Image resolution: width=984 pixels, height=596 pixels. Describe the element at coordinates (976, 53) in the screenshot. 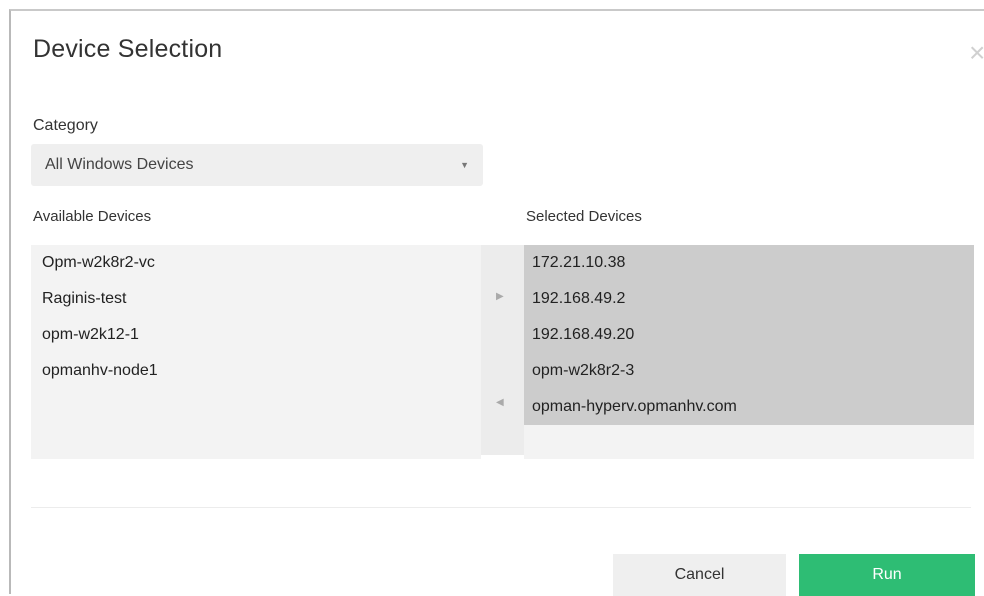

I see `close-icon: ×` at that location.